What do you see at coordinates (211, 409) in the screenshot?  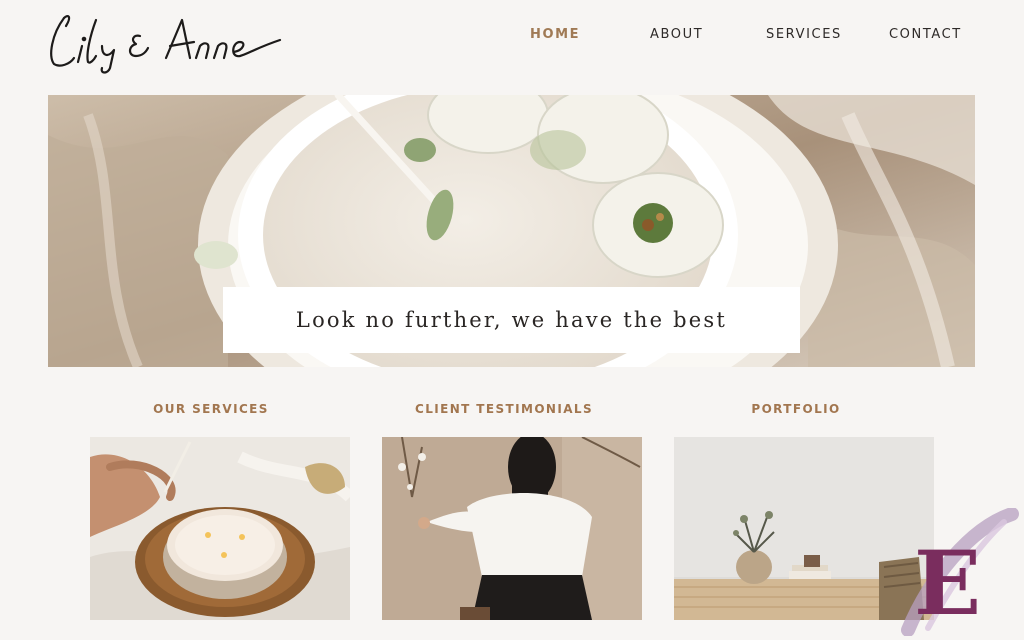 I see `section-title-services: OUR SERVICES` at bounding box center [211, 409].